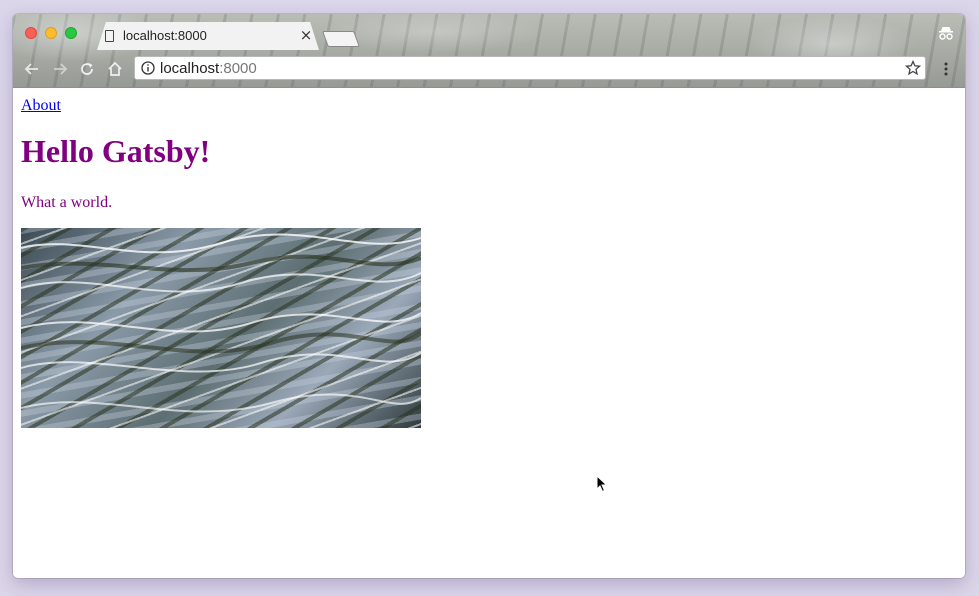  What do you see at coordinates (148, 68) in the screenshot?
I see `info-icon` at bounding box center [148, 68].